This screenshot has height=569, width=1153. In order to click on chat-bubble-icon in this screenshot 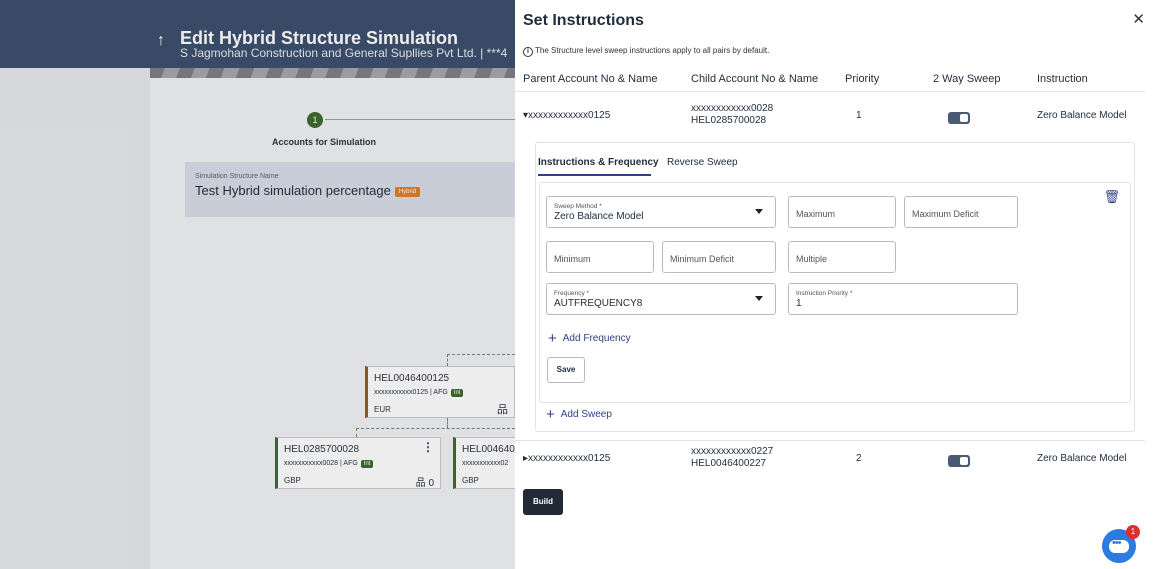, I will do `click(1119, 545)`.